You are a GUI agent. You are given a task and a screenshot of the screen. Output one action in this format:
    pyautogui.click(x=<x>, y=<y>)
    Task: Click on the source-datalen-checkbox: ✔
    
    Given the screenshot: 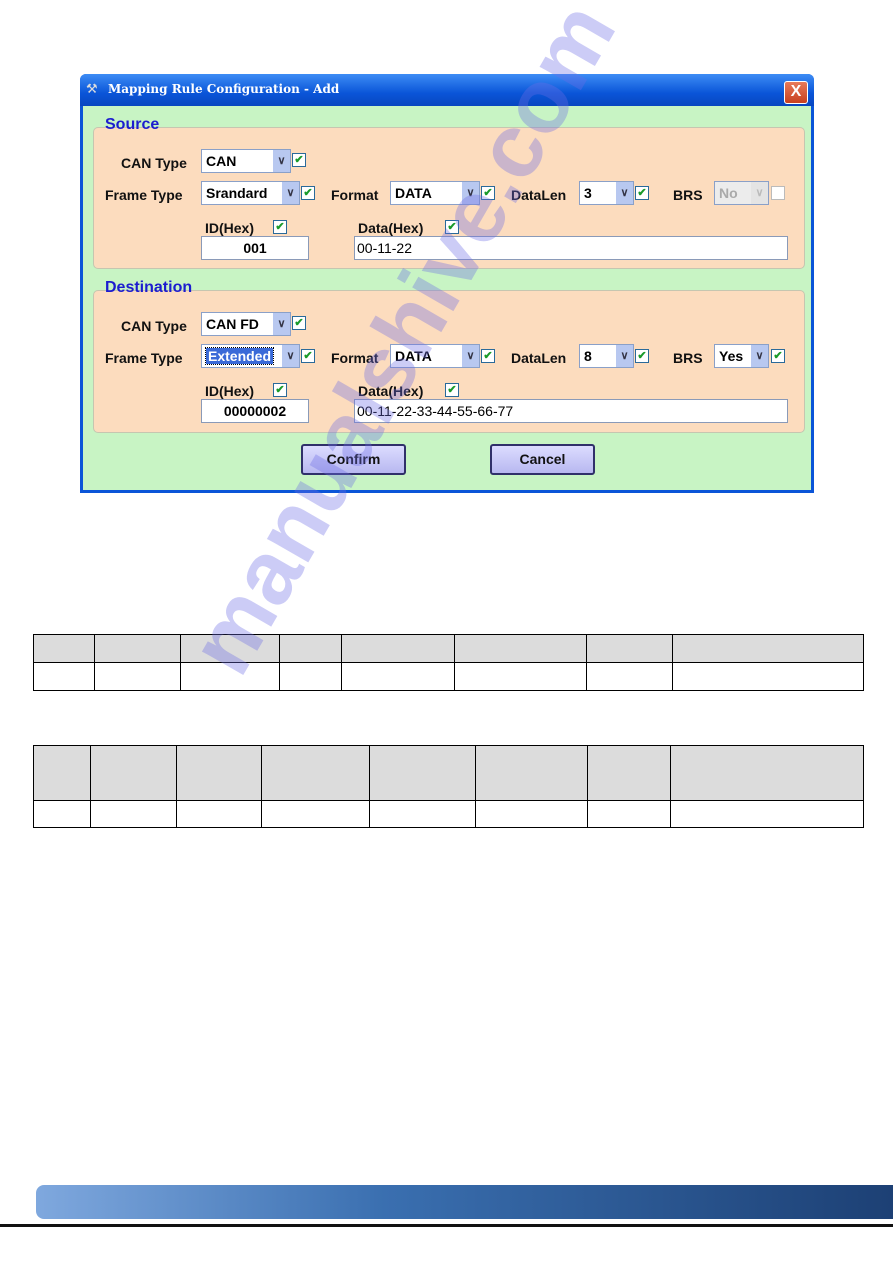 What is the action you would take?
    pyautogui.click(x=642, y=193)
    